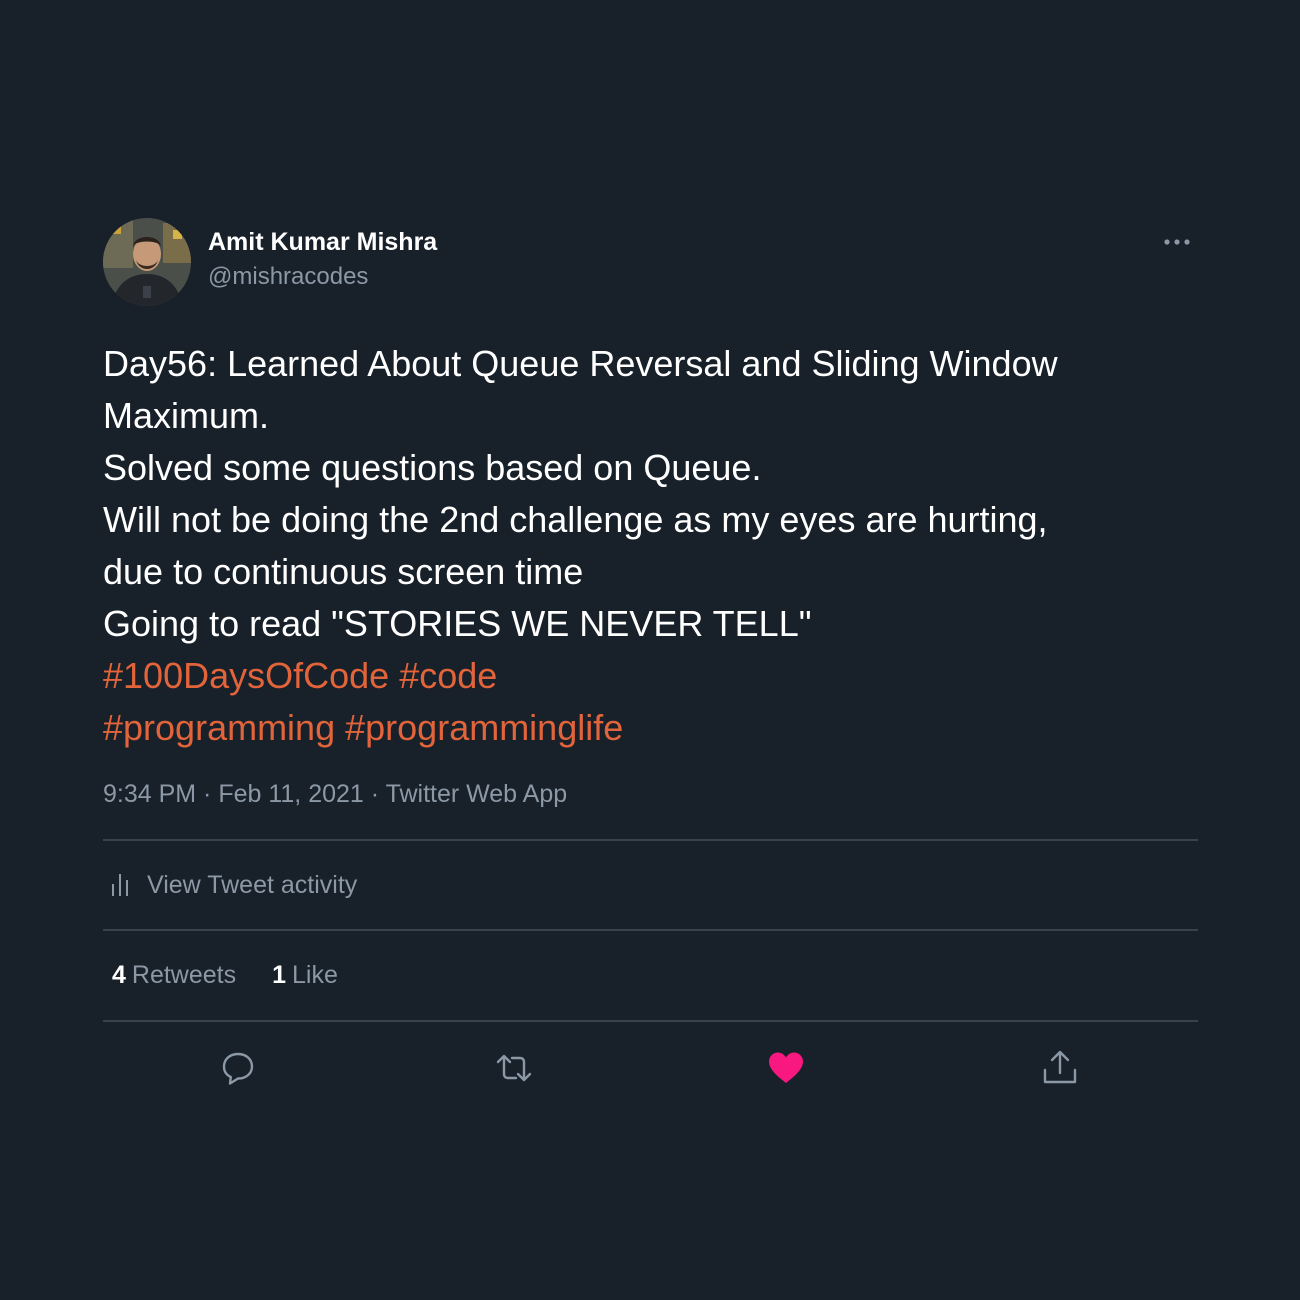  I want to click on likes-label: Like, so click(315, 975).